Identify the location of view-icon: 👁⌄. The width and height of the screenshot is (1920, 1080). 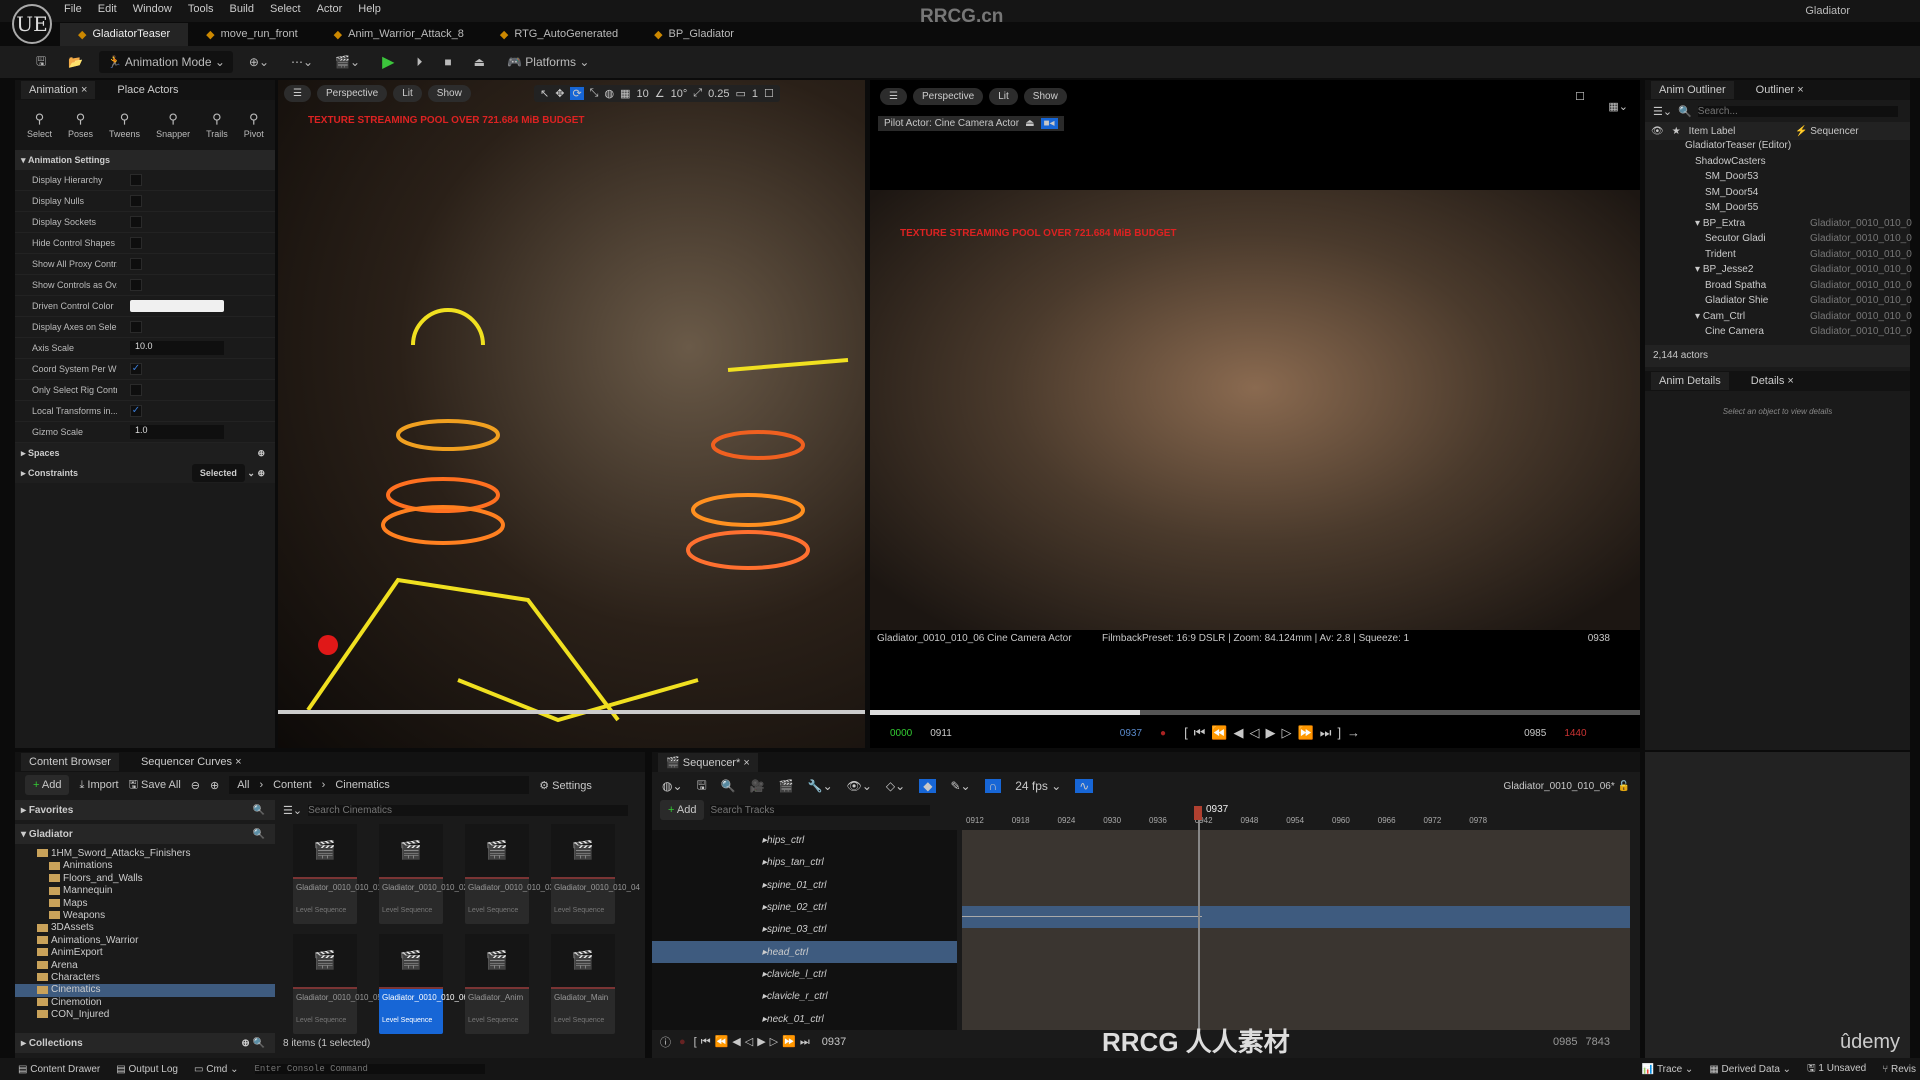
(859, 786).